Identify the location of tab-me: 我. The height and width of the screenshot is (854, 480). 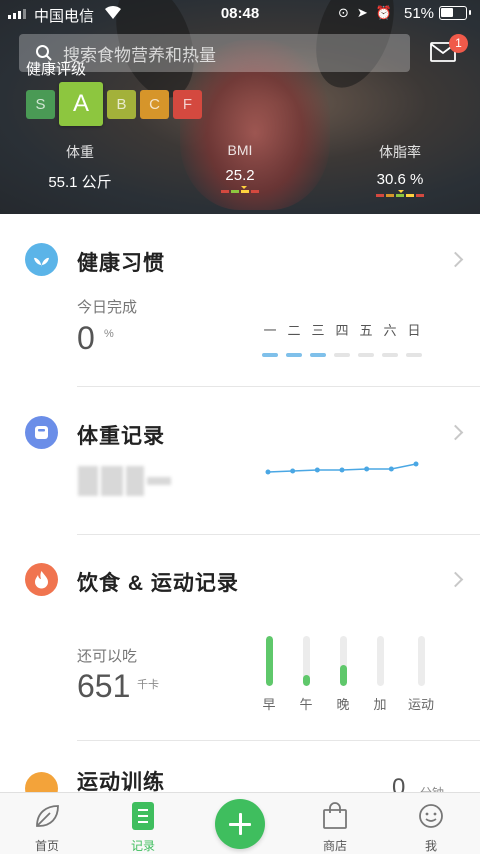
(431, 827).